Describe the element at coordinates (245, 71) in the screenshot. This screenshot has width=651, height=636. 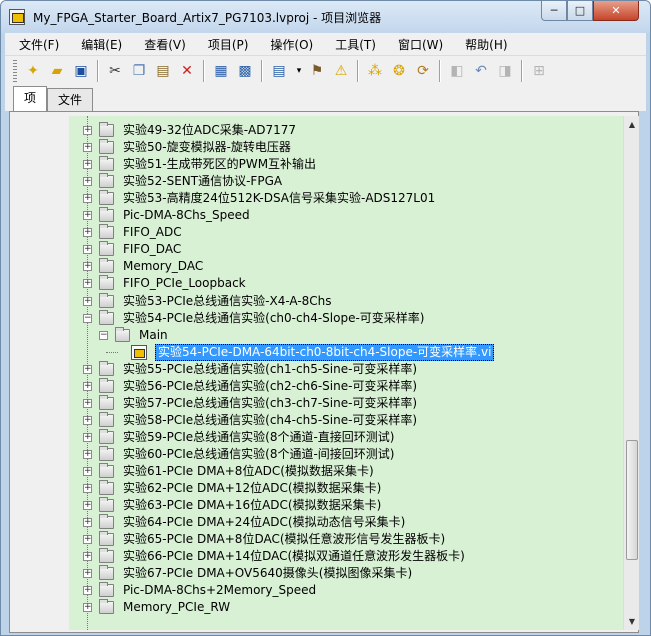
I see `save-icon: ▩` at that location.